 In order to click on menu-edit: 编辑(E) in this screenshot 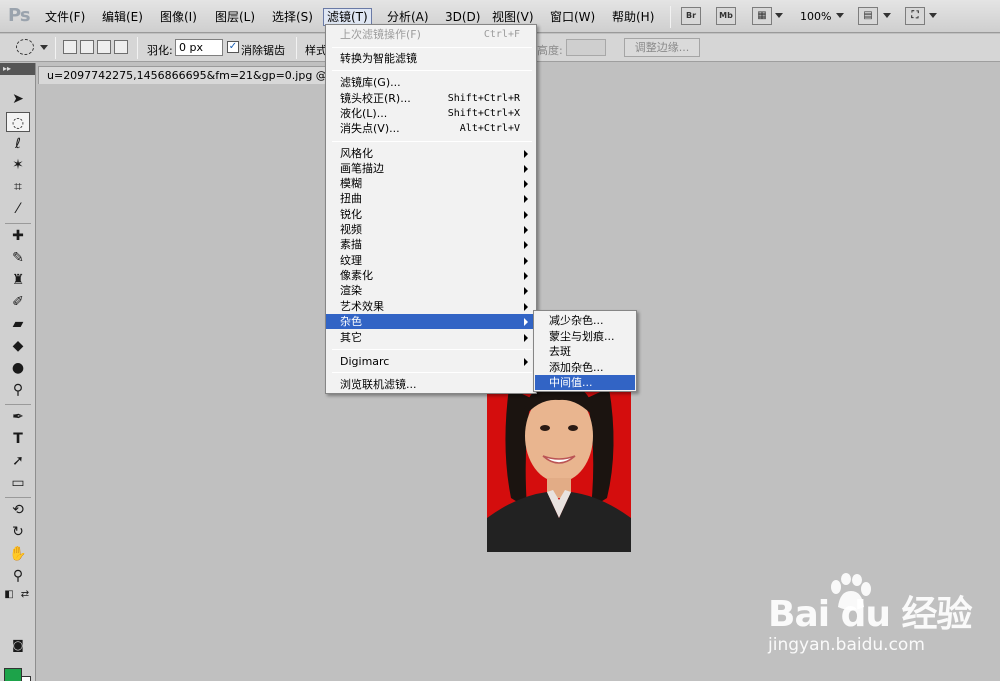, I will do `click(122, 17)`.